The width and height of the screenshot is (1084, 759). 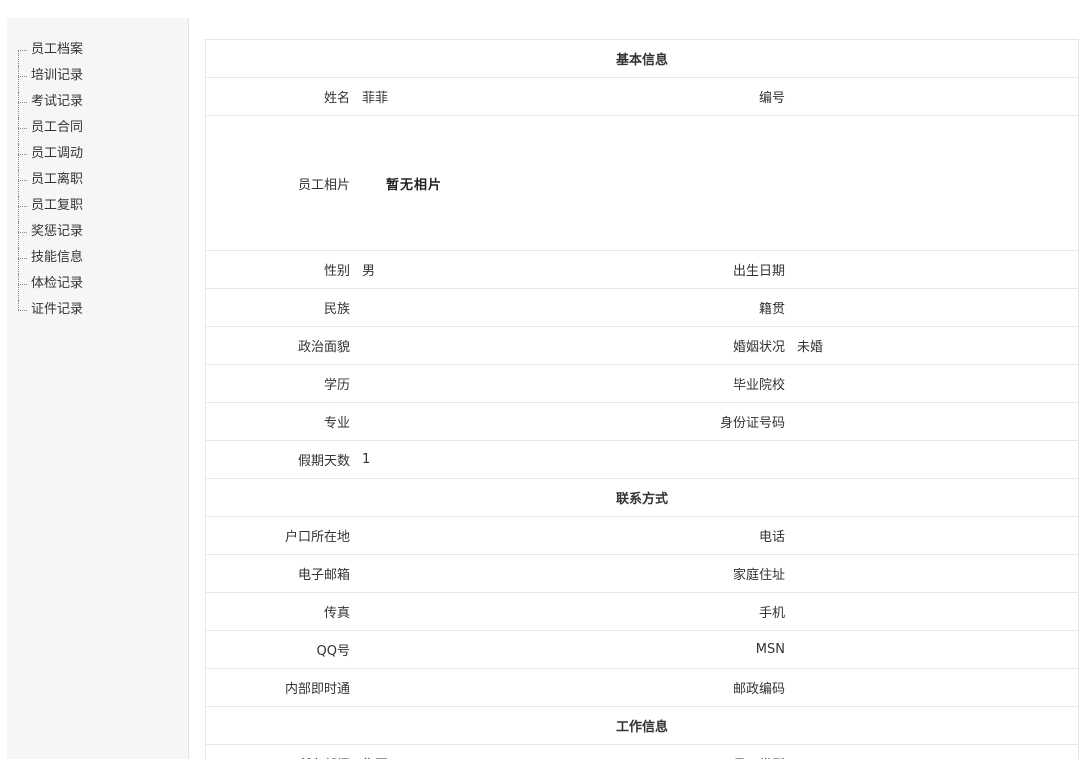 What do you see at coordinates (284, 649) in the screenshot?
I see `qq-label: QQ号` at bounding box center [284, 649].